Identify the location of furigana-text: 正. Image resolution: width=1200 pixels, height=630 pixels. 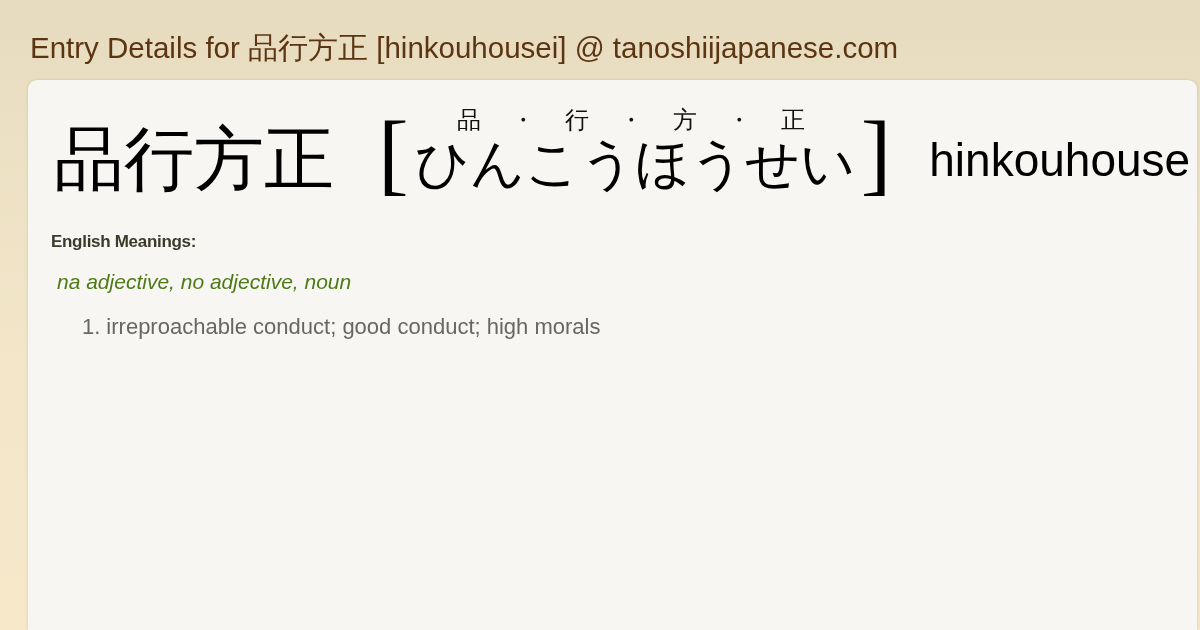
(792, 120).